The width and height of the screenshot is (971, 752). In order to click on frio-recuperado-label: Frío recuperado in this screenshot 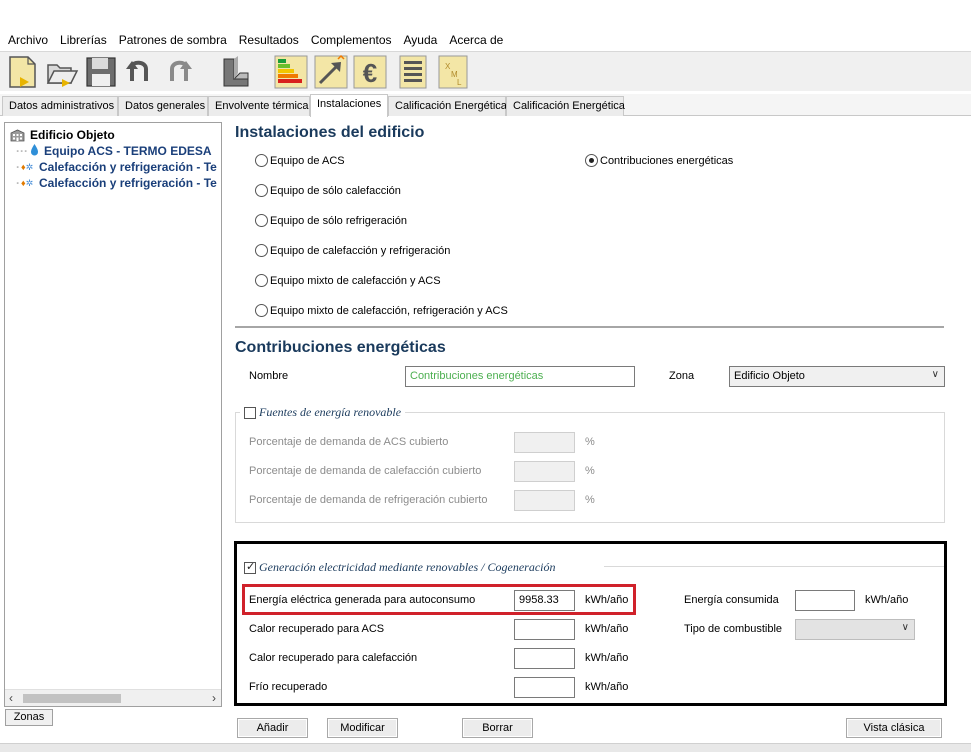, I will do `click(288, 687)`.